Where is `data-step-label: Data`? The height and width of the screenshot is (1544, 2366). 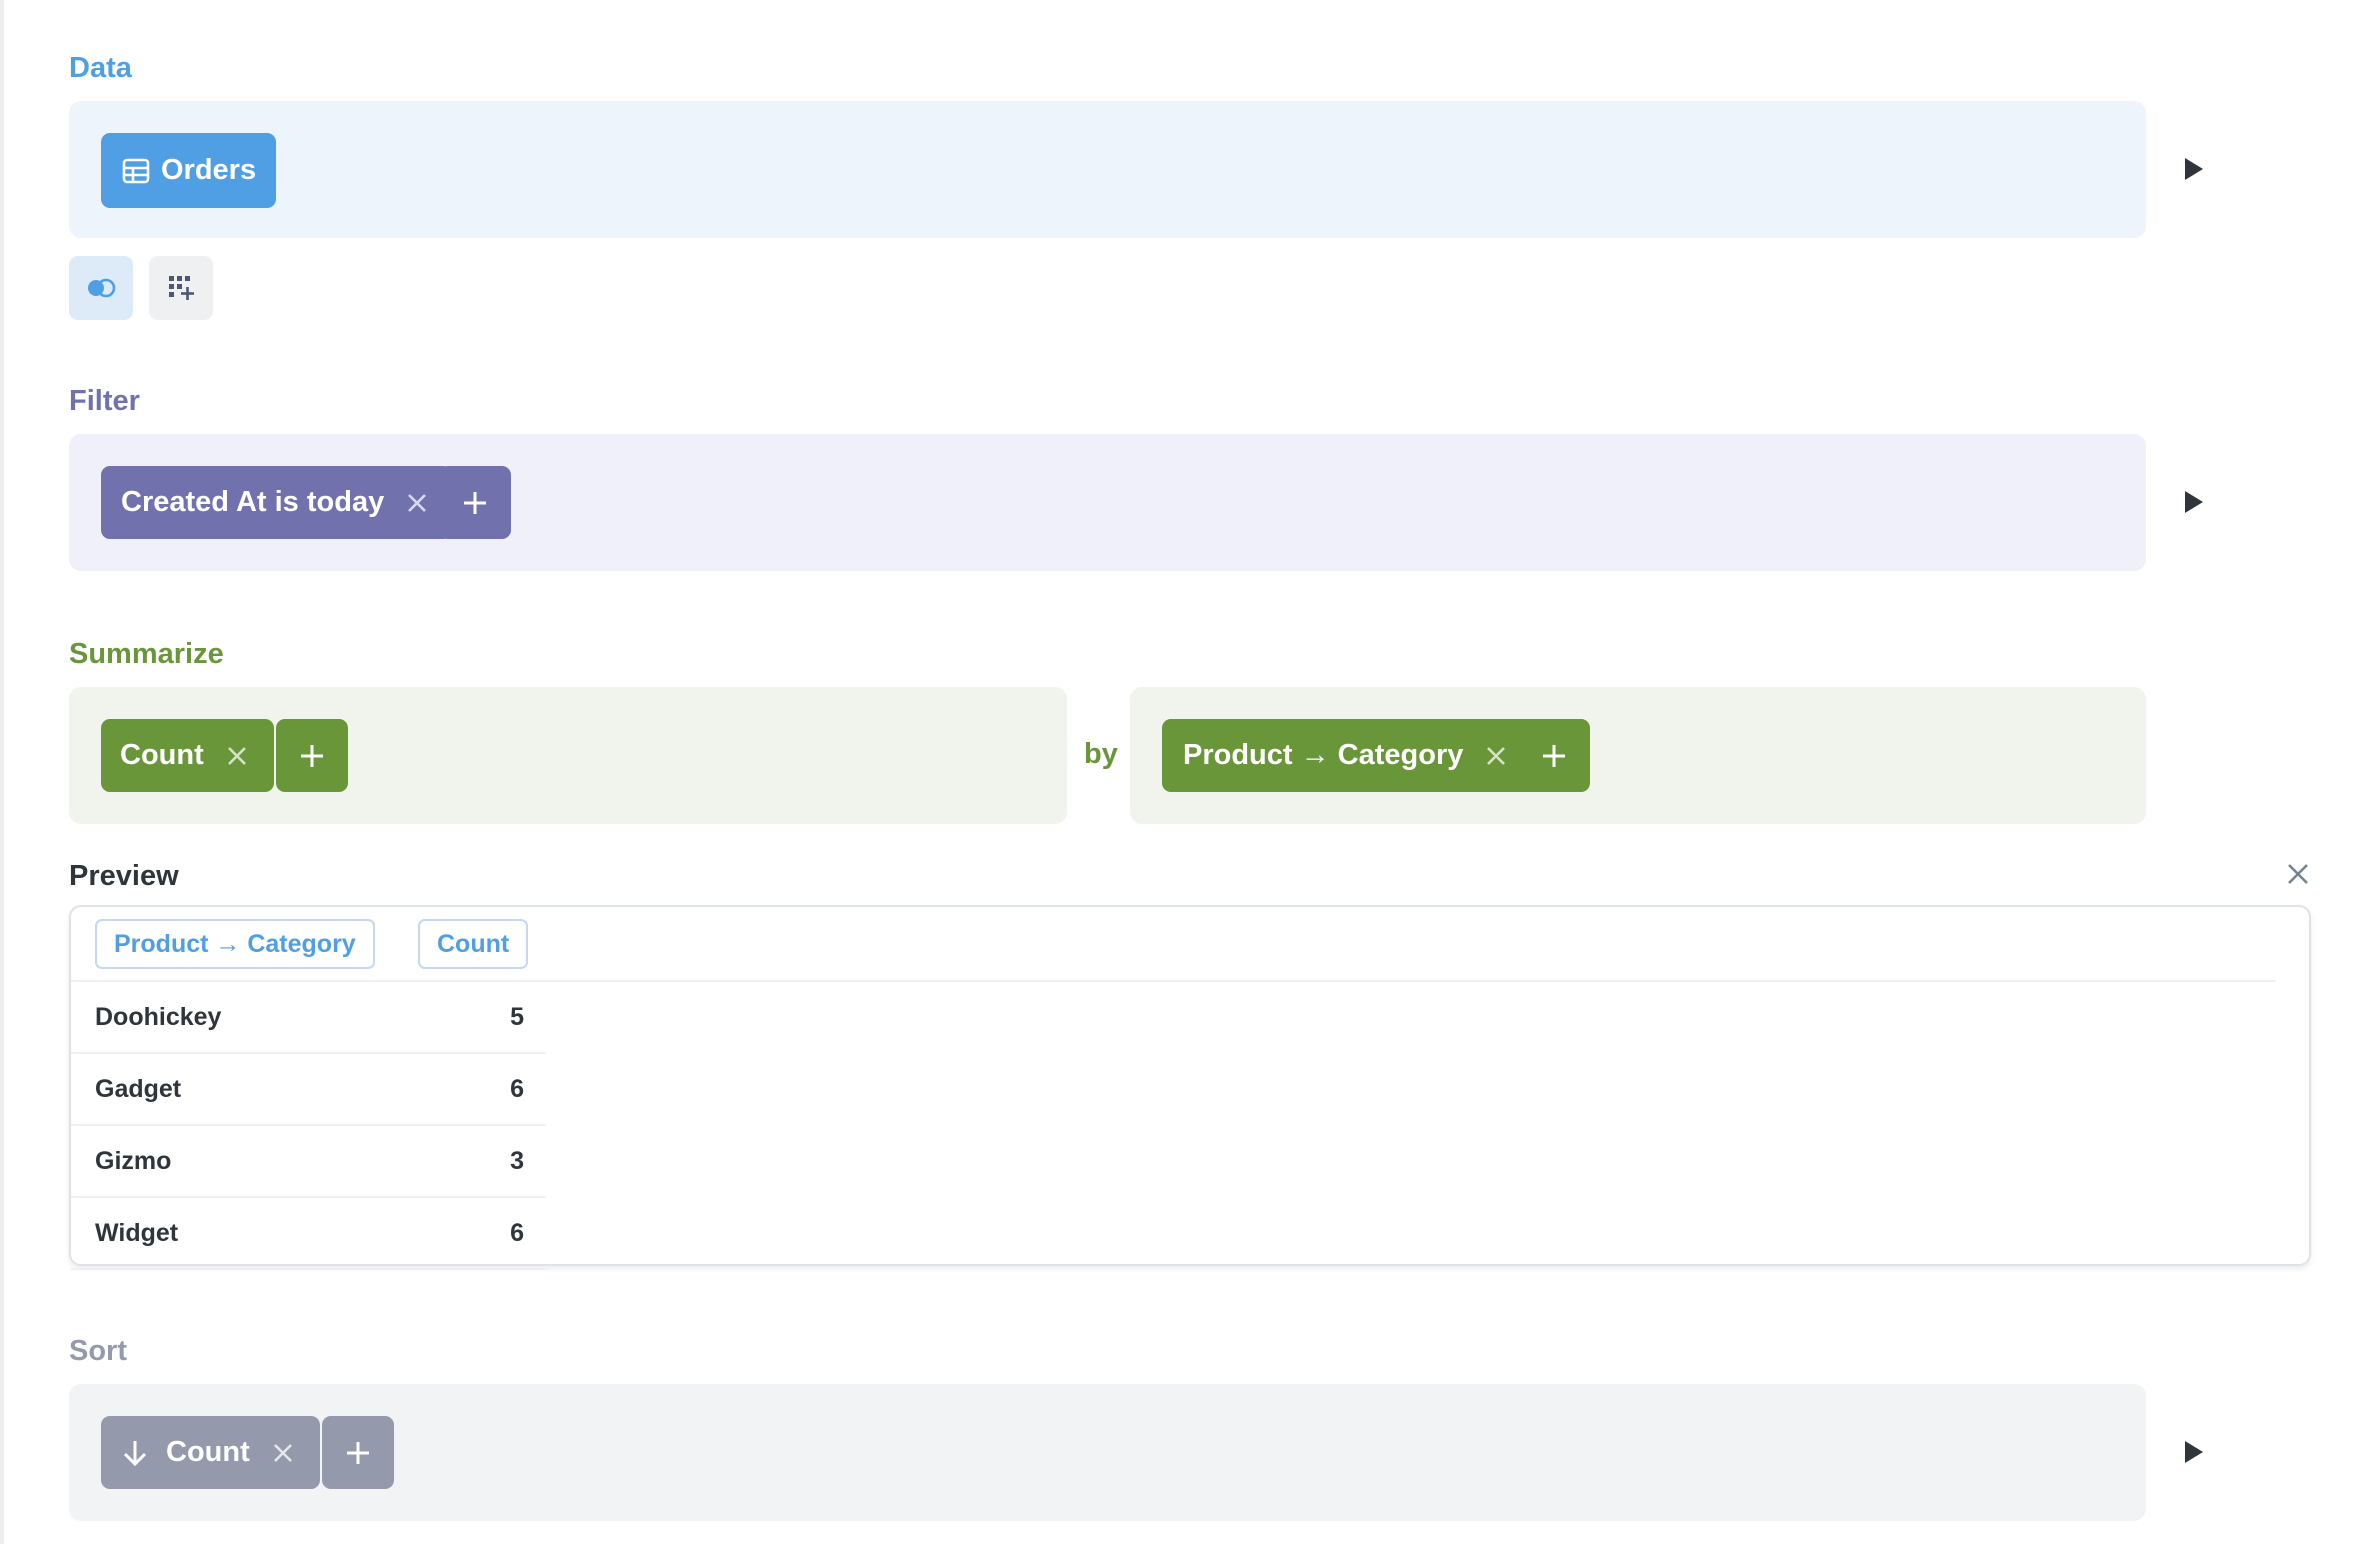
data-step-label: Data is located at coordinates (100, 68).